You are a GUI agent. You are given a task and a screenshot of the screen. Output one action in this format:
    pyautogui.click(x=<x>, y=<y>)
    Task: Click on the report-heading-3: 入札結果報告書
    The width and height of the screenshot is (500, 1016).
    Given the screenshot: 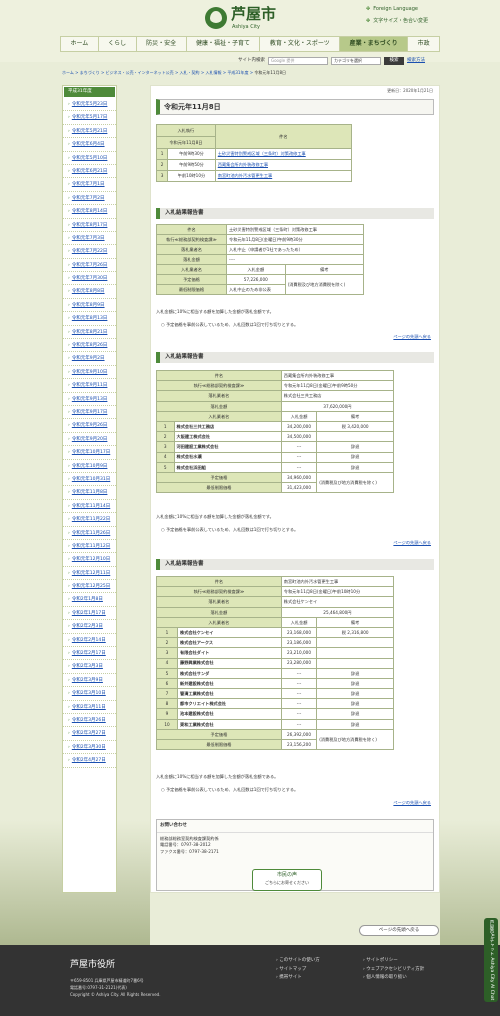 What is the action you would take?
    pyautogui.click(x=295, y=564)
    